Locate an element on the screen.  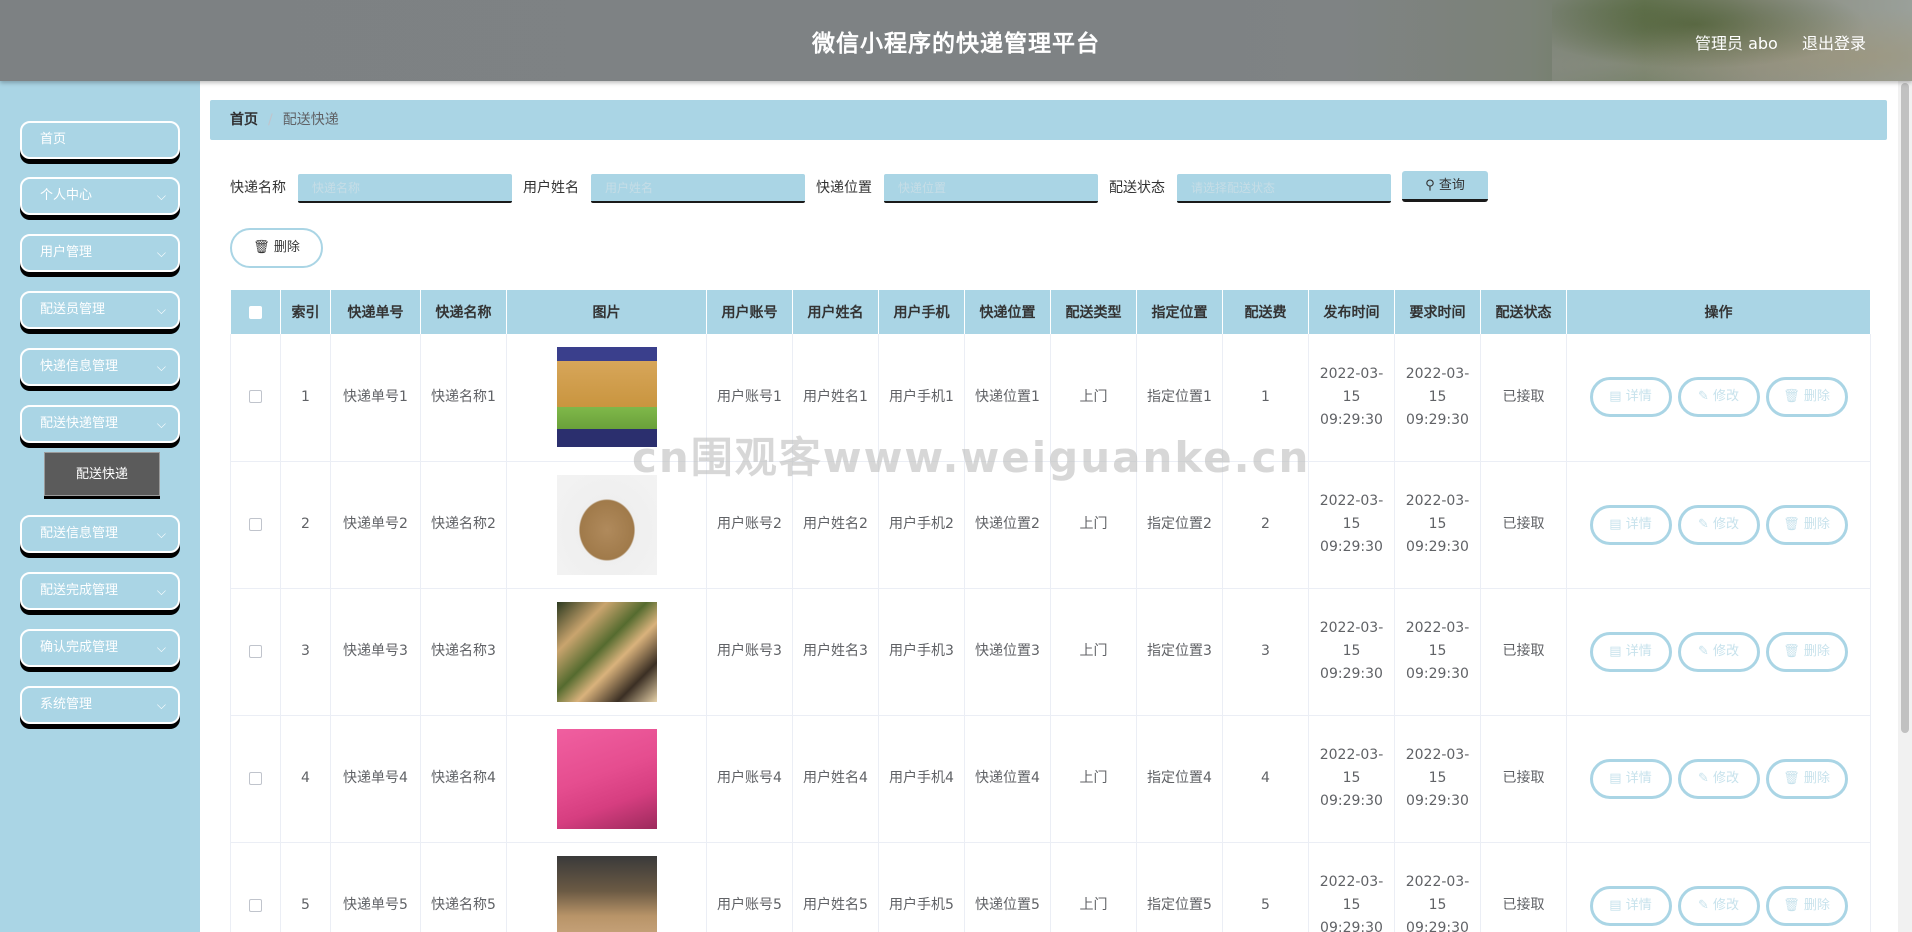
column-header: 快递单号 is located at coordinates (375, 312).